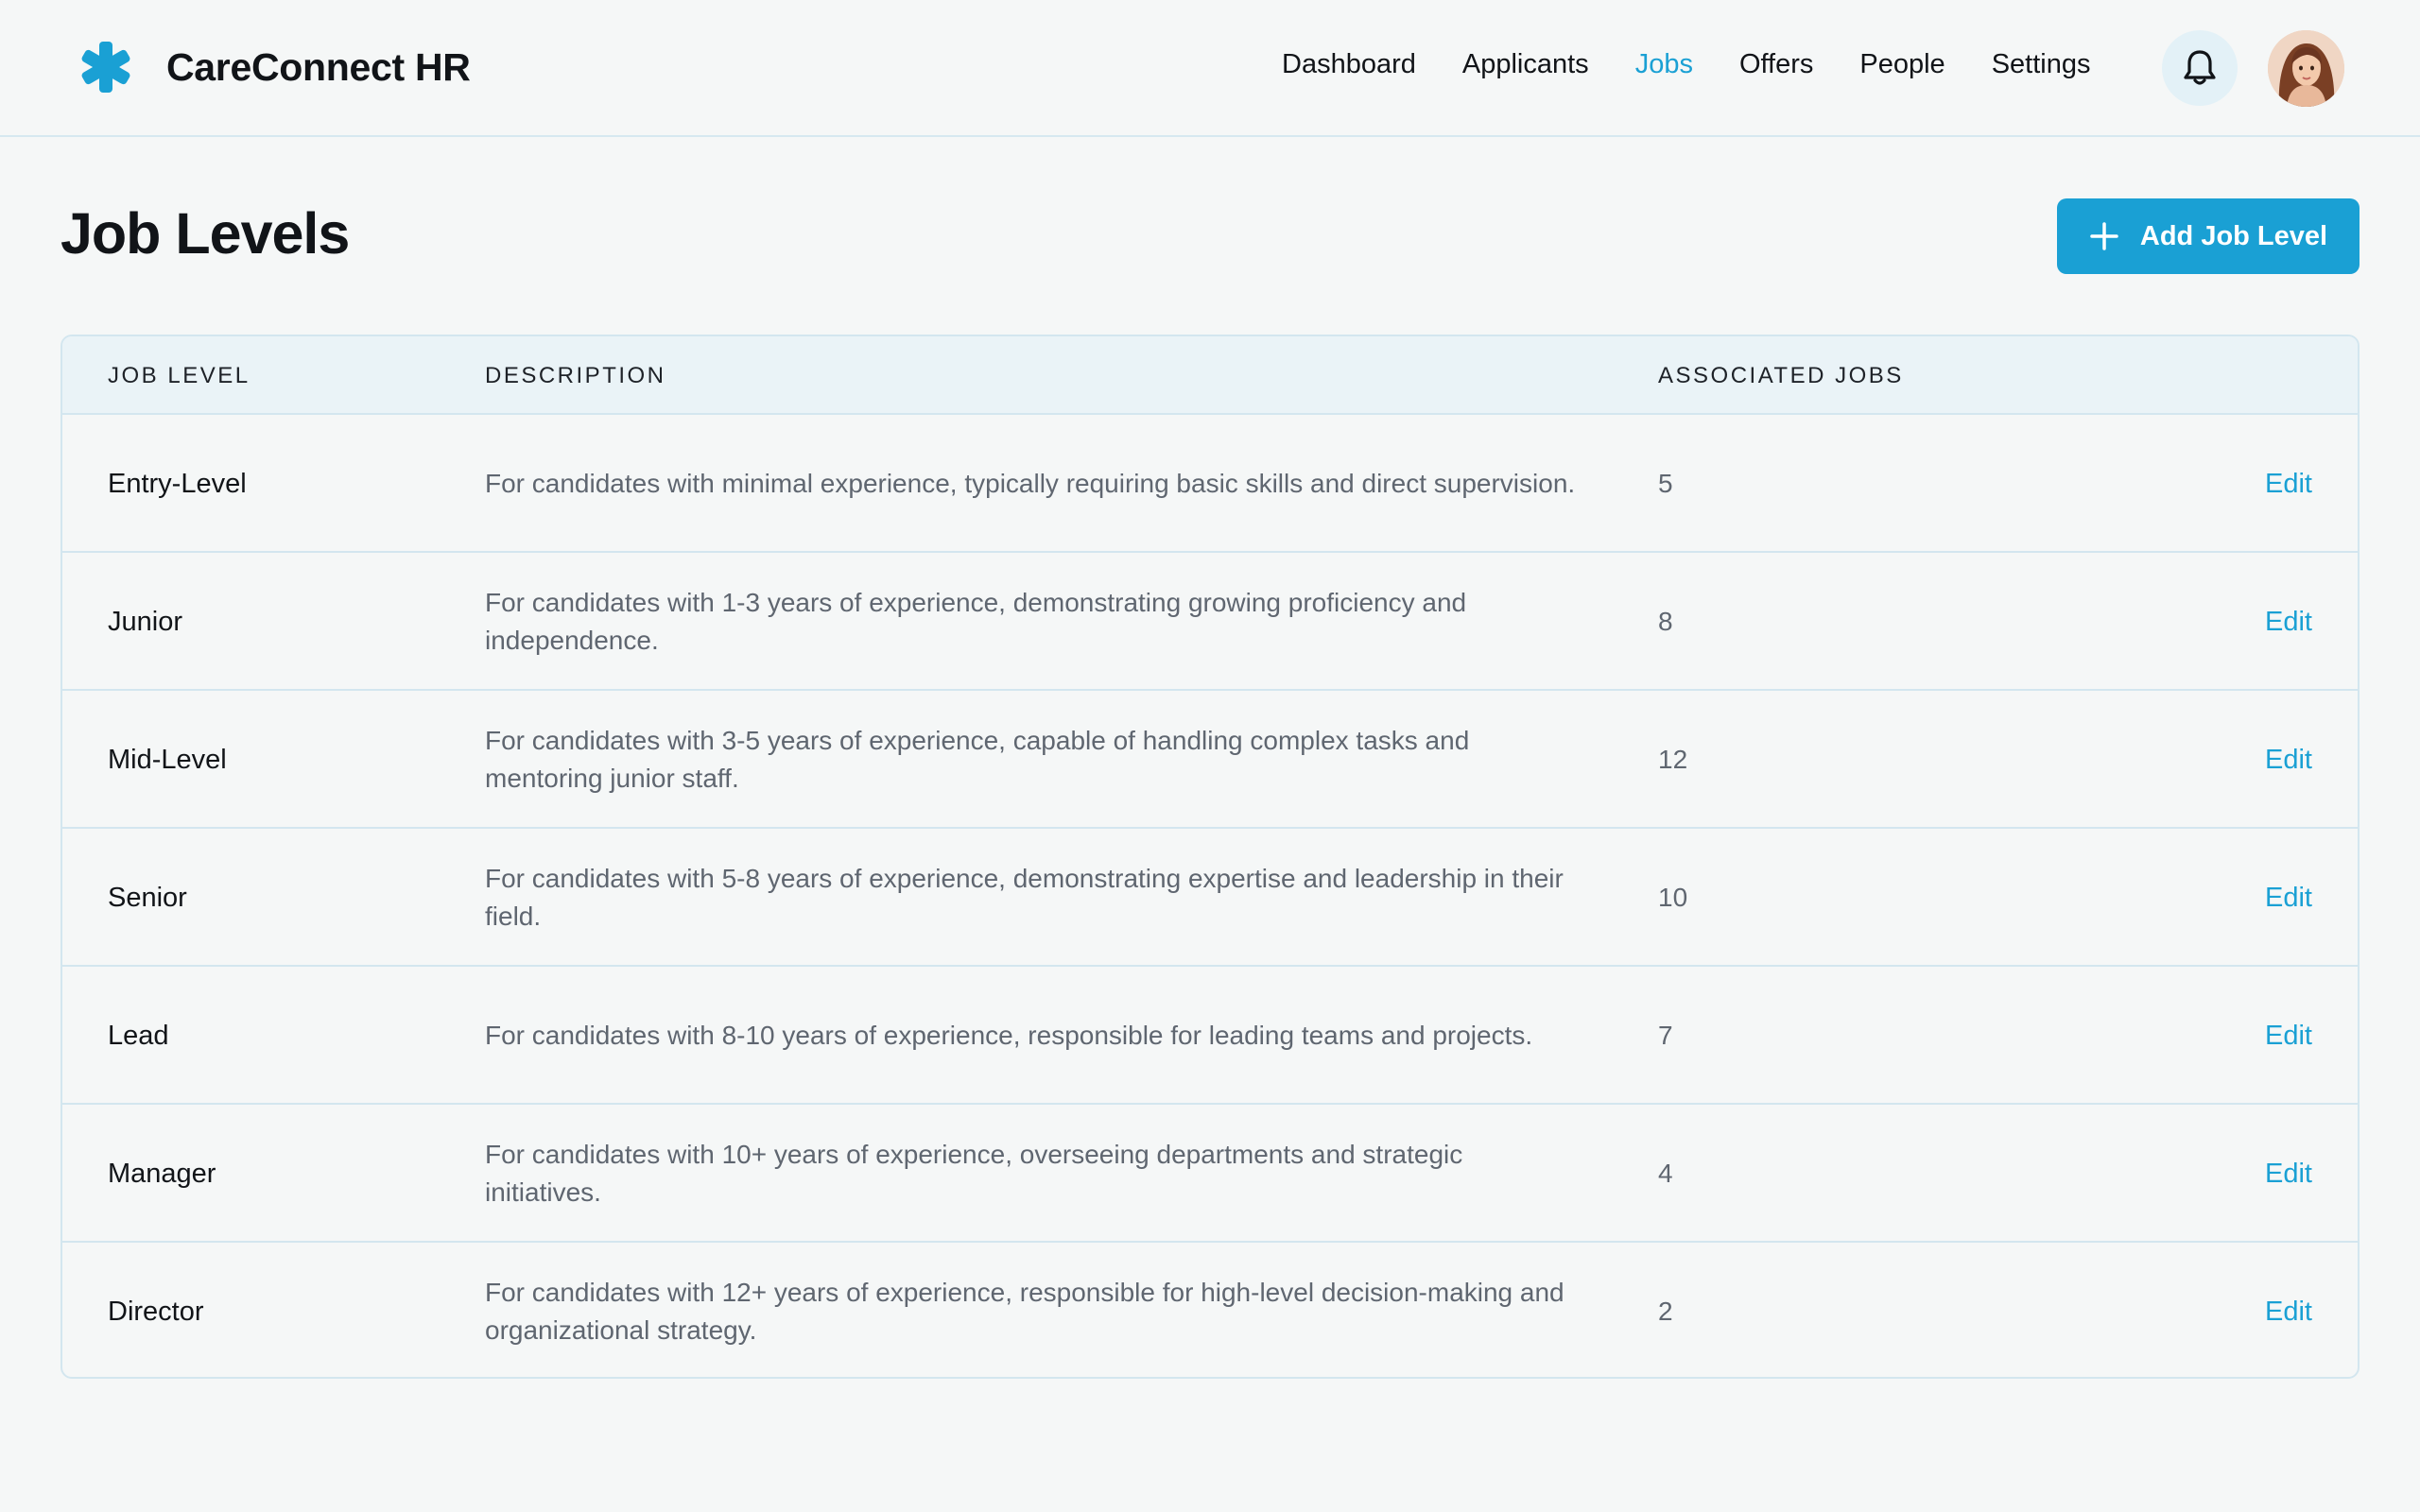 Image resolution: width=2420 pixels, height=1512 pixels. Describe the element at coordinates (145, 621) in the screenshot. I see `job-level-name: Junior` at that location.